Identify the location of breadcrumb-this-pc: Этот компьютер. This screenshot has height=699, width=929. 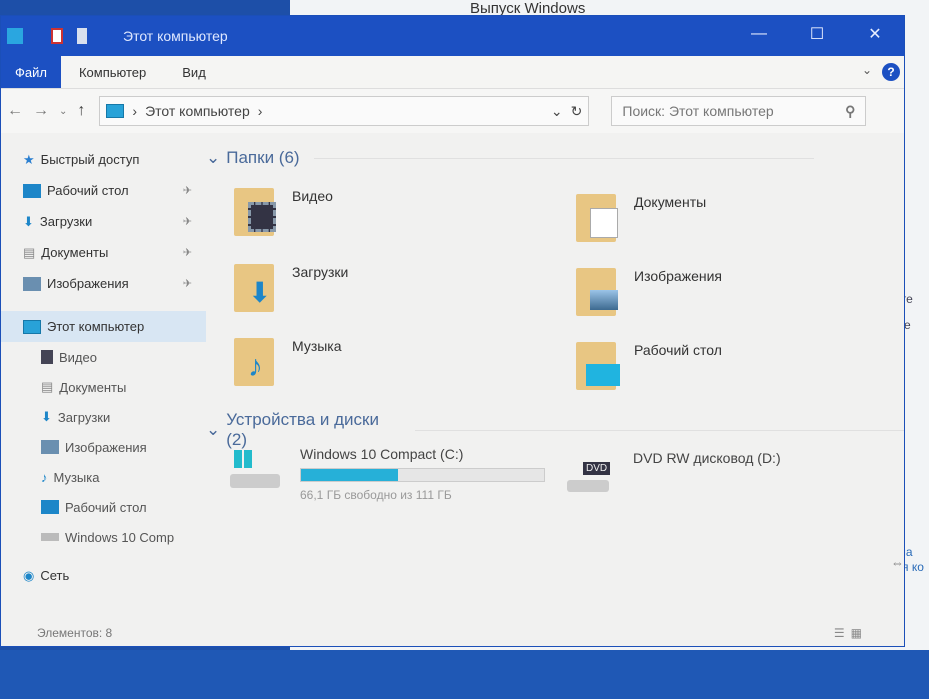
(197, 111).